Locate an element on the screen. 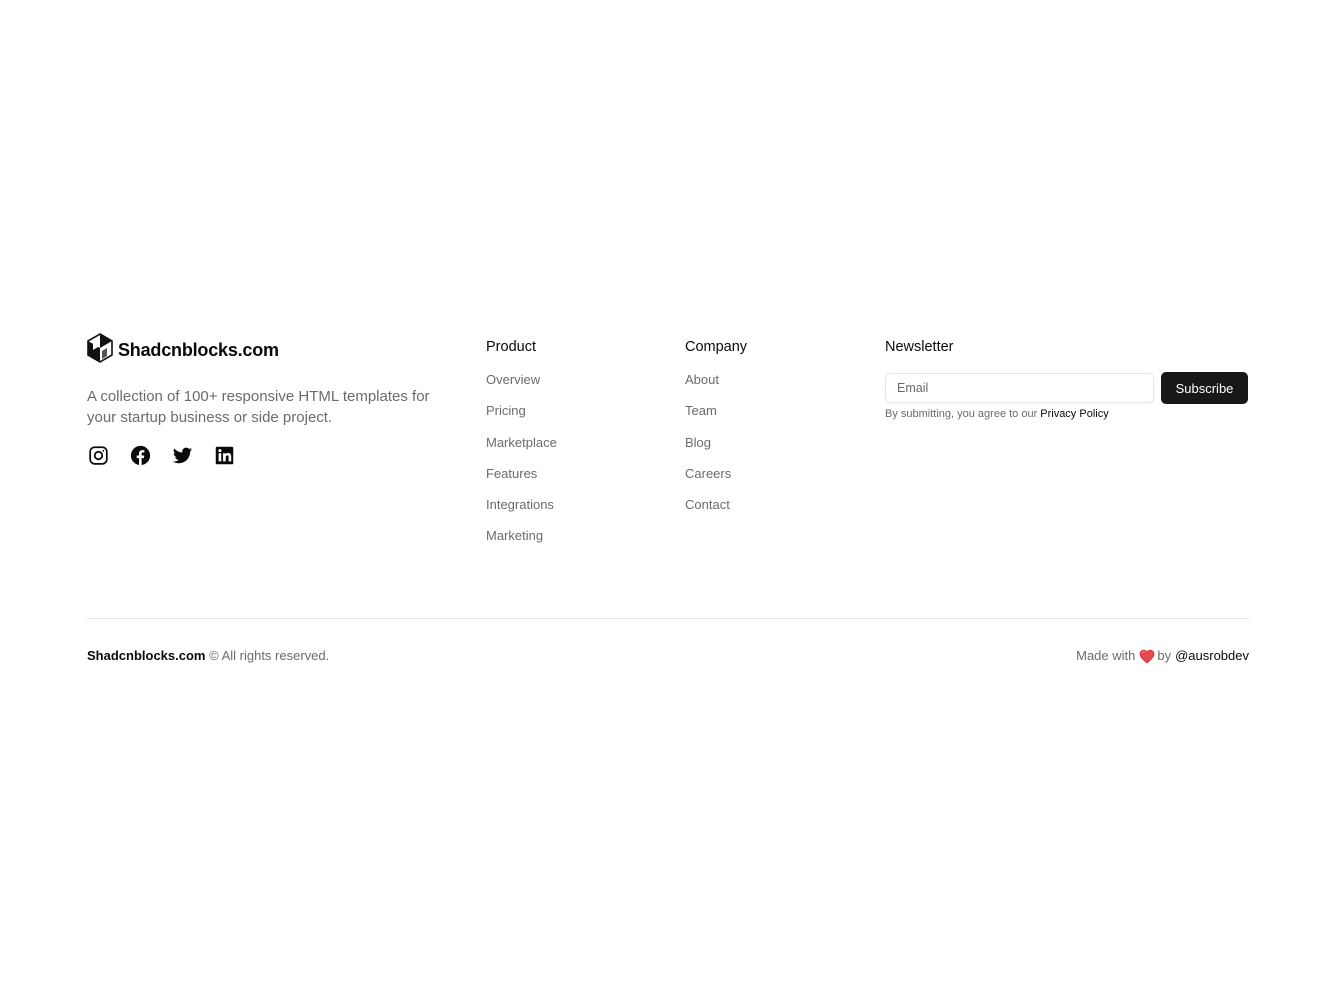 This screenshot has height=1002, width=1336. twitter-icon is located at coordinates (182, 458).